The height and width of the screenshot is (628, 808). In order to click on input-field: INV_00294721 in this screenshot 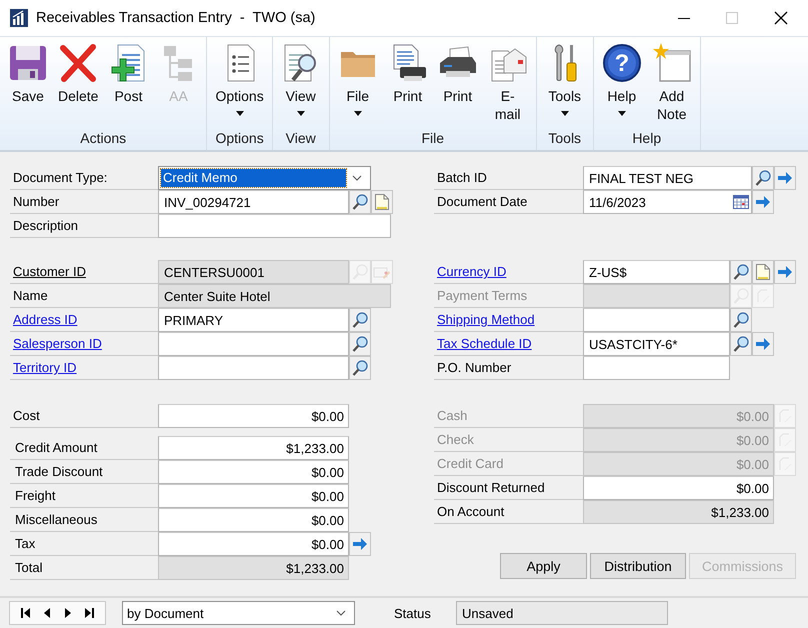, I will do `click(253, 202)`.